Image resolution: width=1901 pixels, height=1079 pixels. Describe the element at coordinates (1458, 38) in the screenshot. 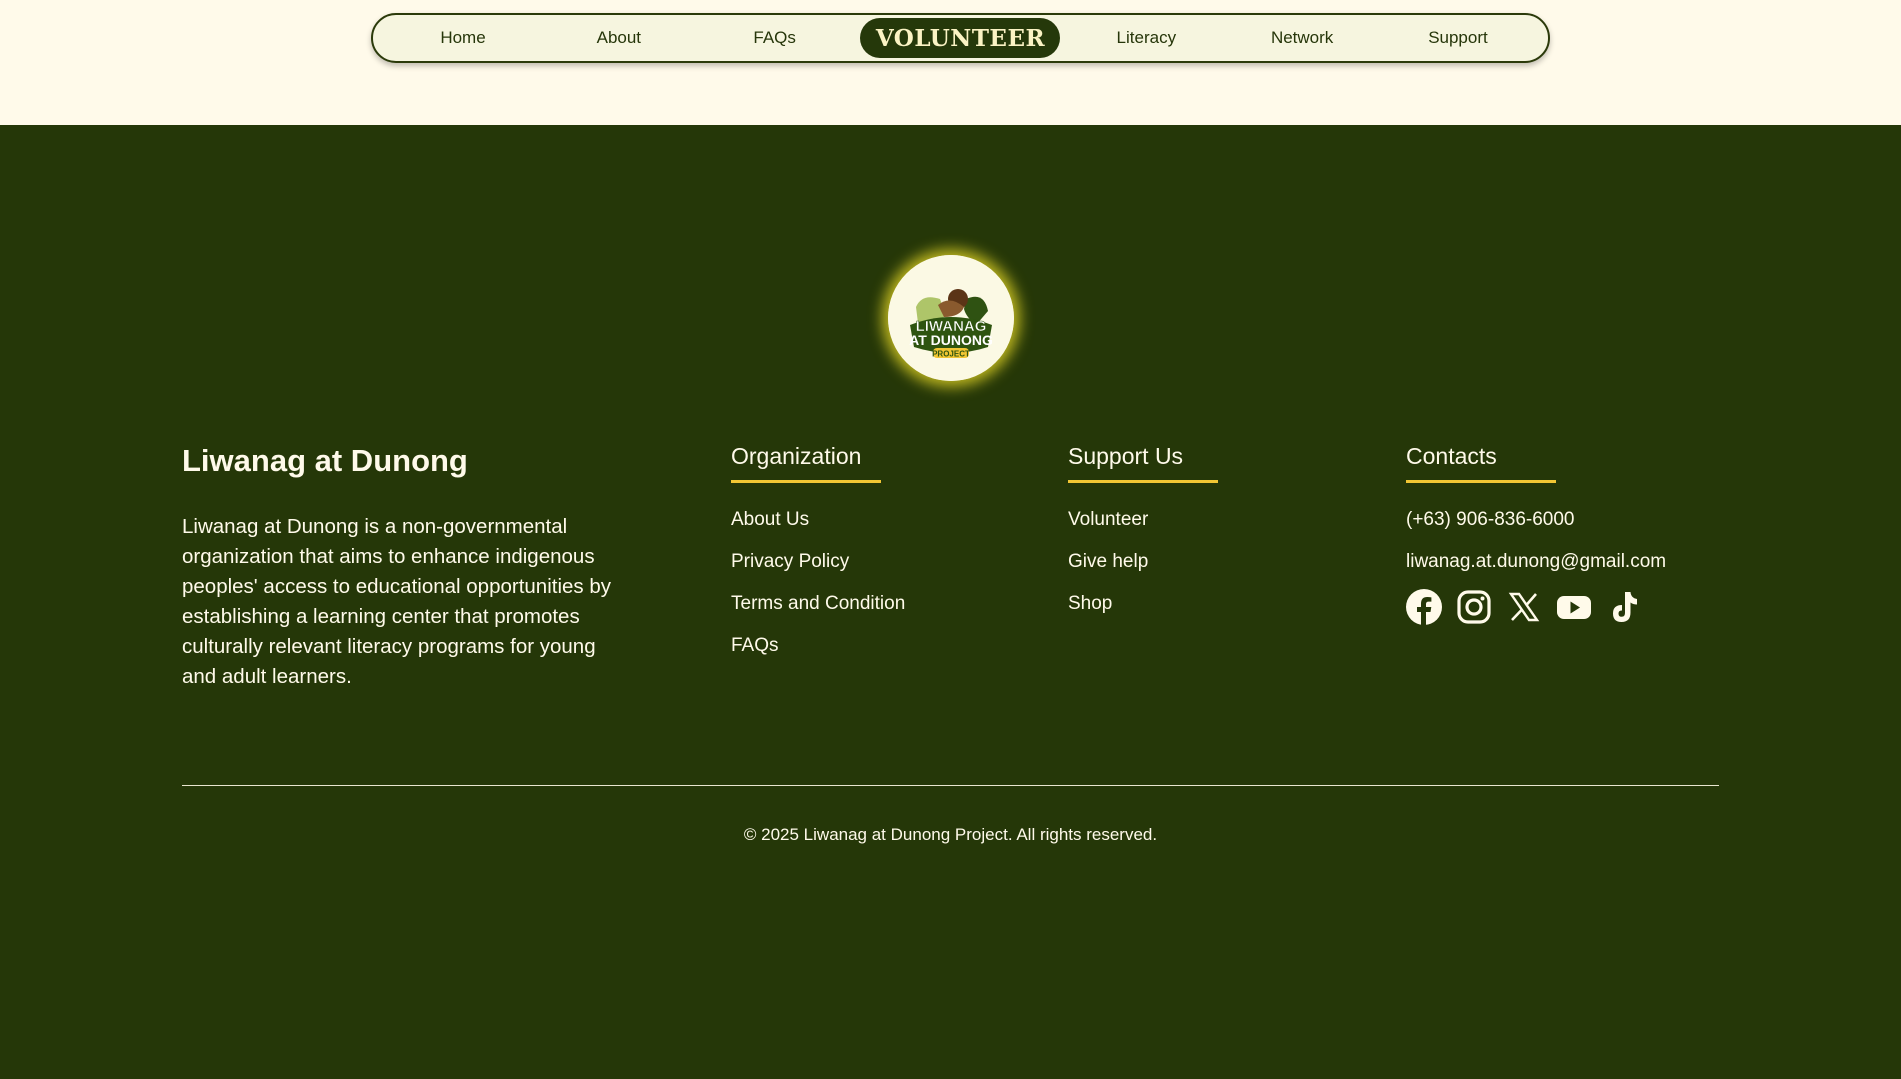

I see `nav-support: Support` at that location.